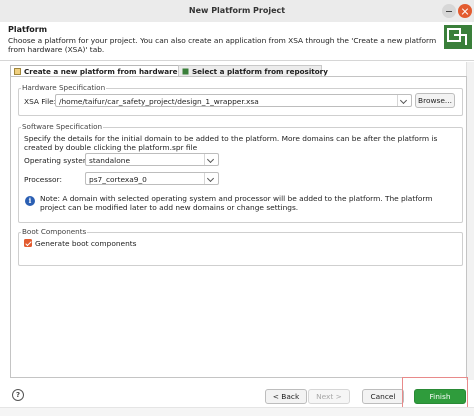  Describe the element at coordinates (286, 396) in the screenshot. I see `back-button: < Back` at that location.